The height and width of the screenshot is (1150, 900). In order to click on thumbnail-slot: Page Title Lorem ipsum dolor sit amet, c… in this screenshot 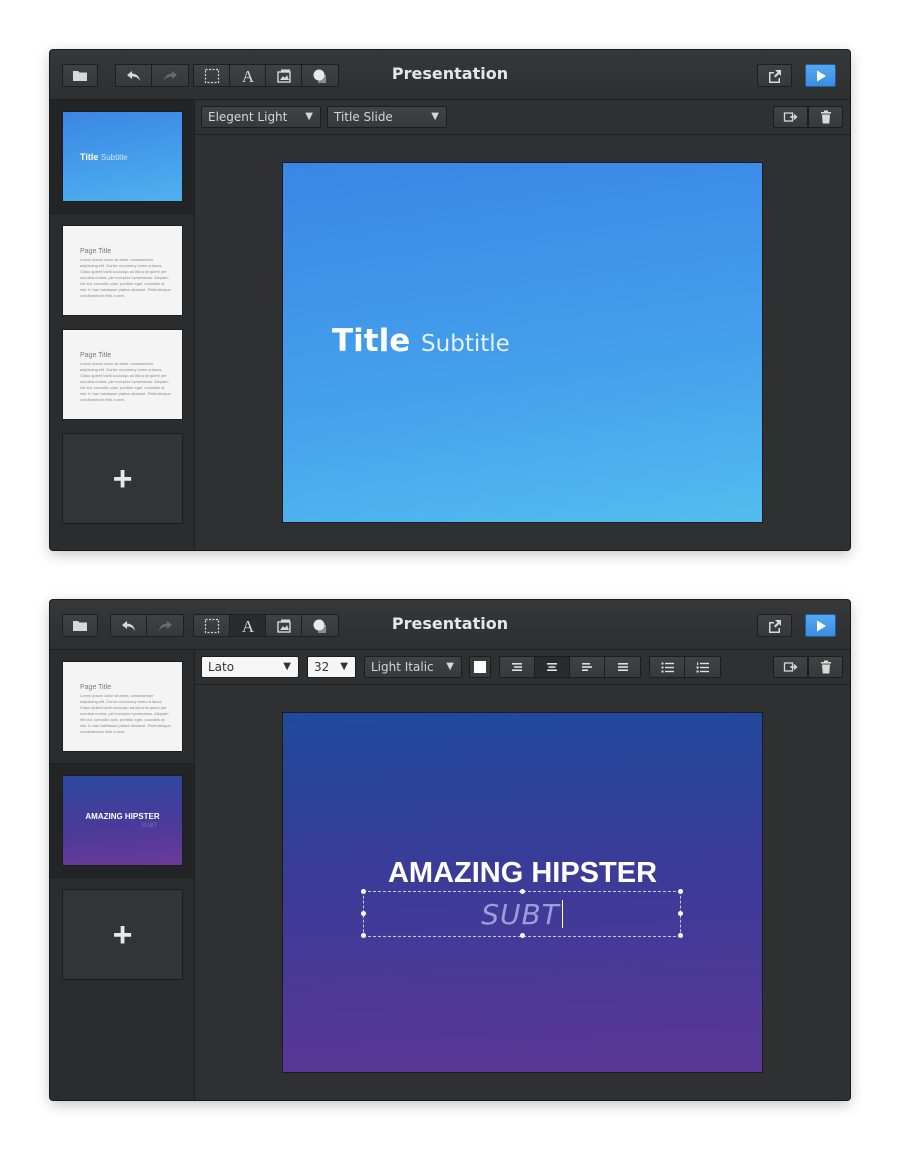, I will do `click(122, 707)`.